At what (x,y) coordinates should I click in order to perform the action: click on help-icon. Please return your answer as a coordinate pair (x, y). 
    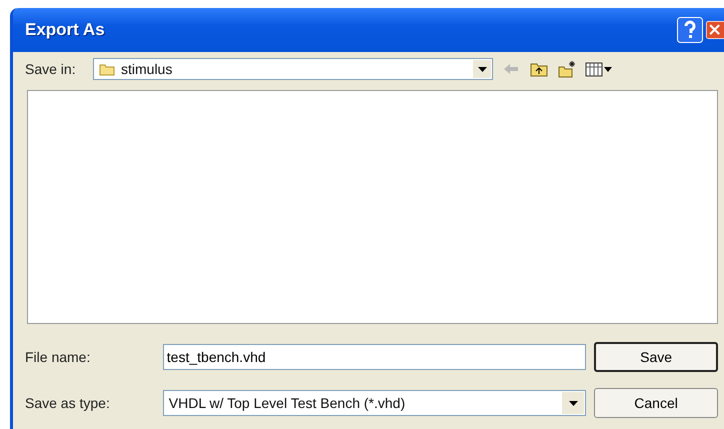
    Looking at the image, I should click on (690, 30).